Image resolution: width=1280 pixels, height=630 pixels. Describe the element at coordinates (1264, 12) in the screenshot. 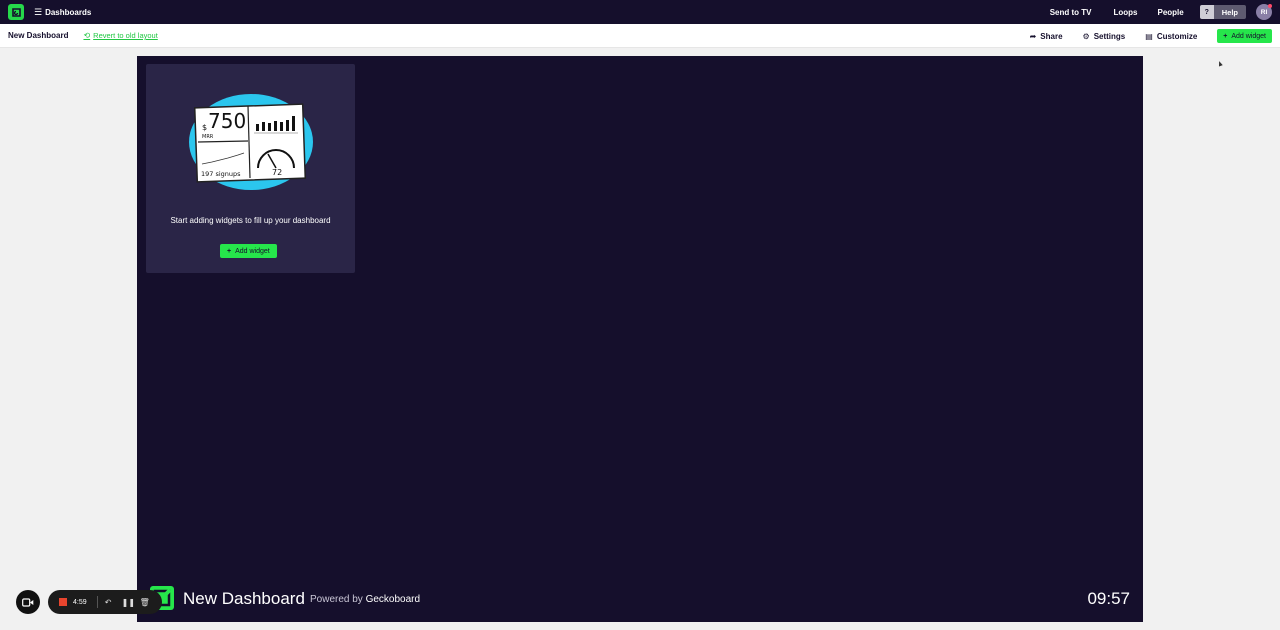

I see `user-avatar: RI` at that location.